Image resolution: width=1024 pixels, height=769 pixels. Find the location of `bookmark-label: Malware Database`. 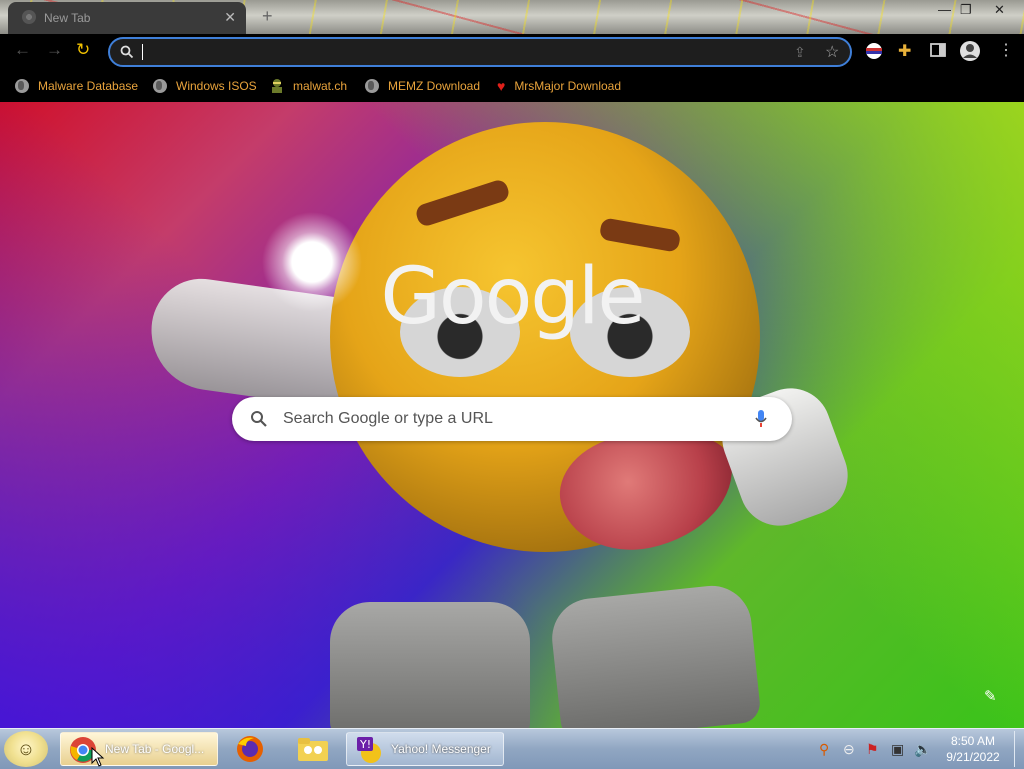

bookmark-label: Malware Database is located at coordinates (88, 86).